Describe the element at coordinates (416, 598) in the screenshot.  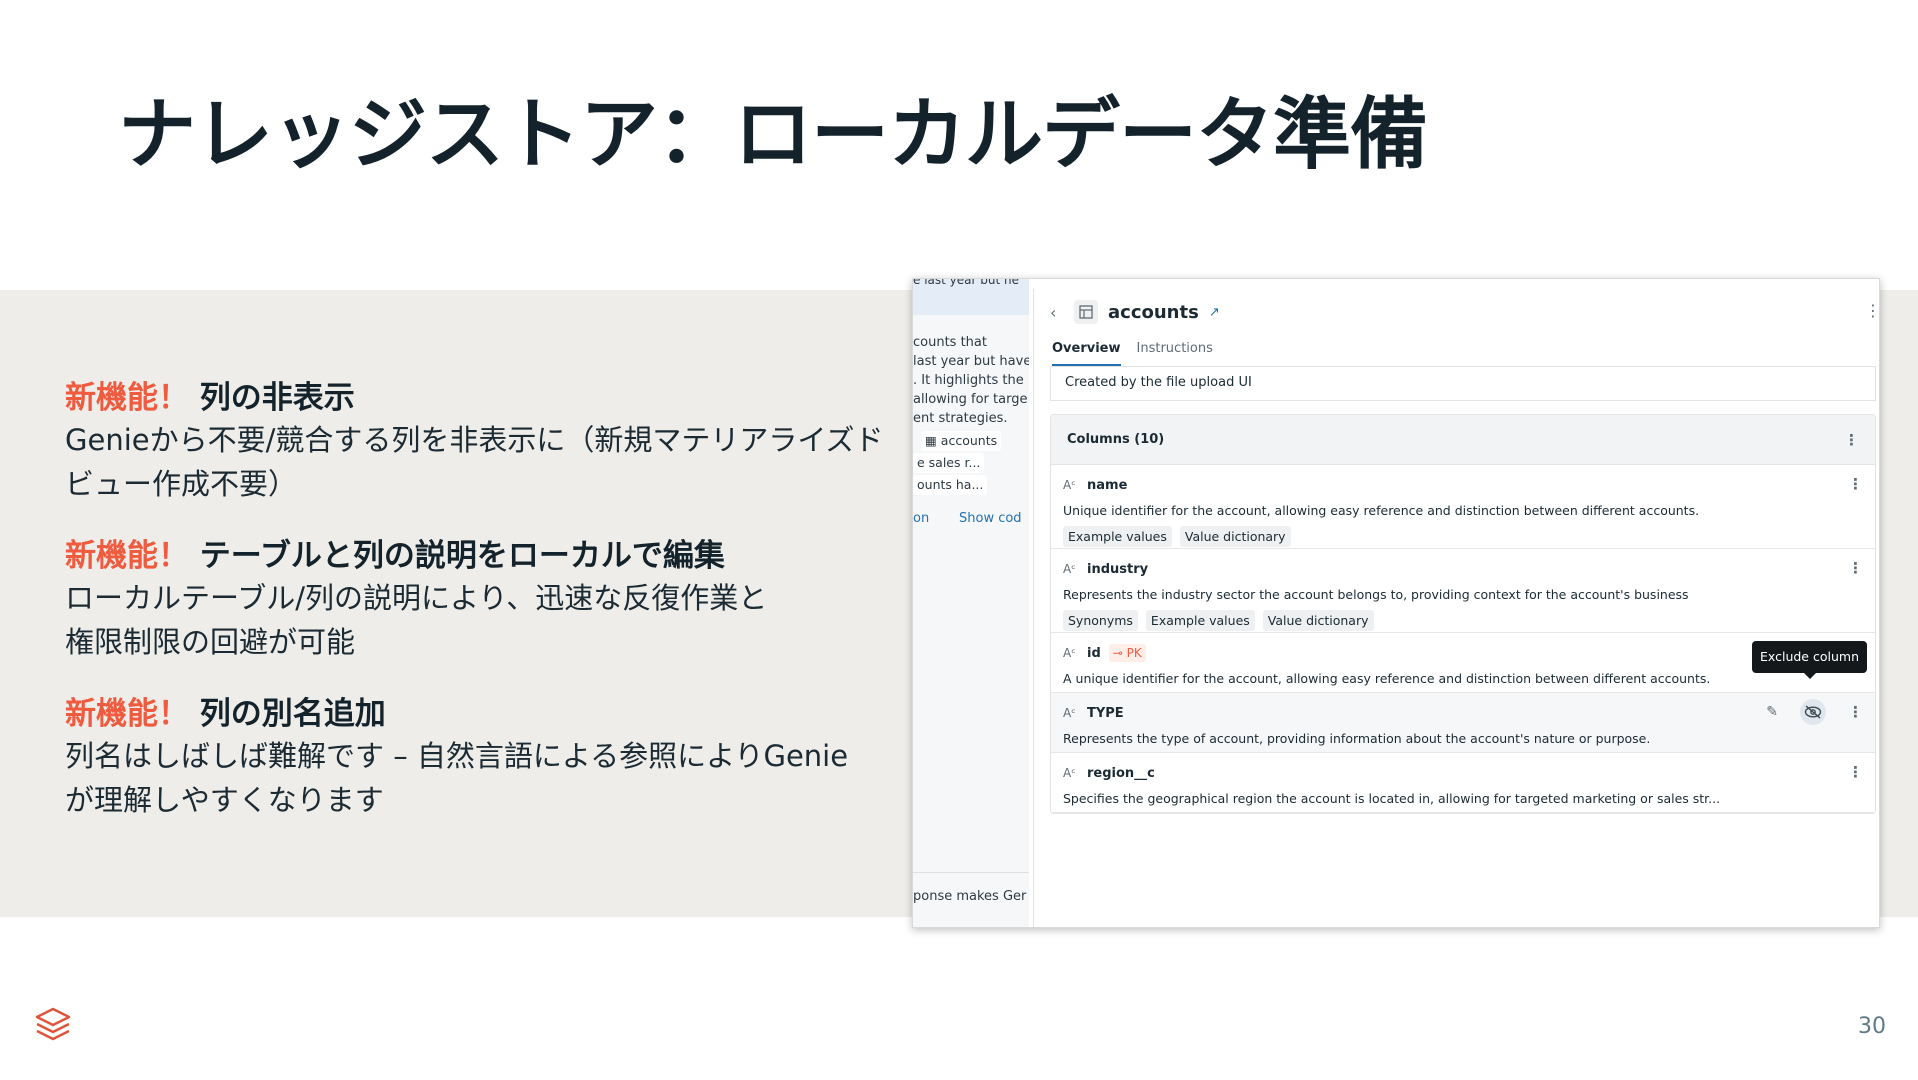
I see `feature-description: ローカルテーブル/列の説明により、迅速な反復作業と` at that location.